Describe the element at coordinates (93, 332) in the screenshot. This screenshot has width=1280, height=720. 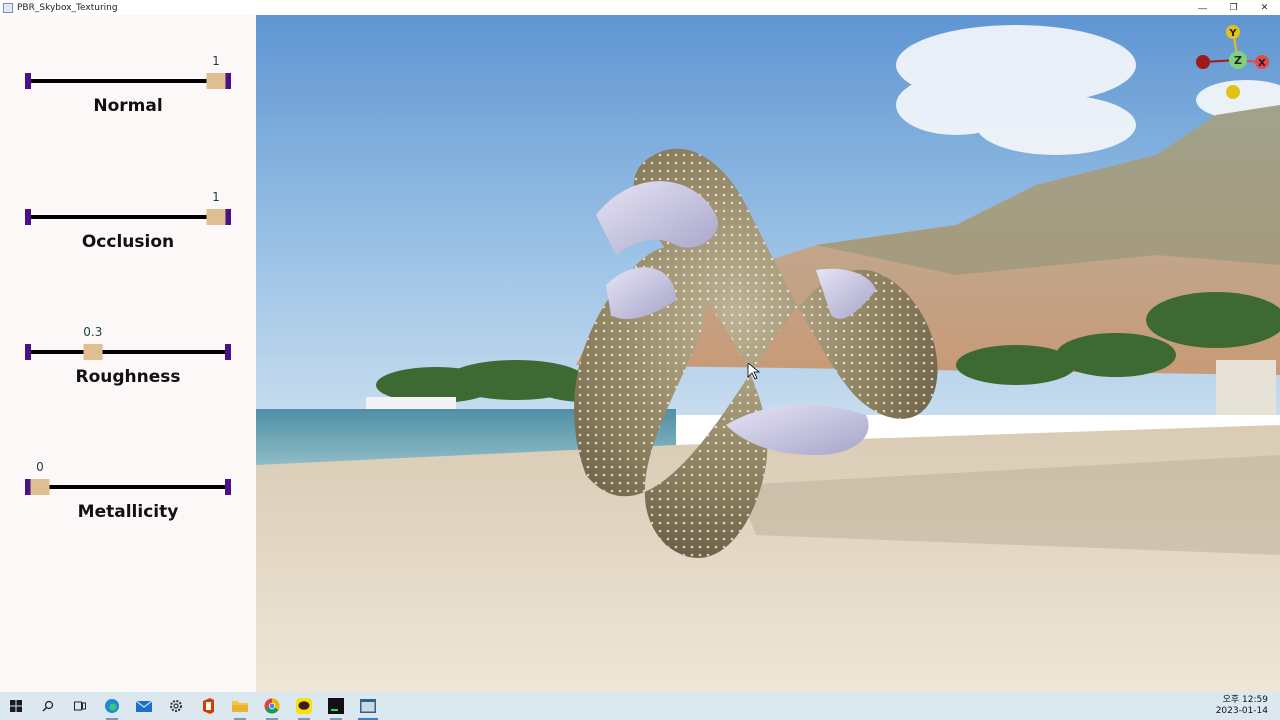
I see `roughness-value: 0.3` at that location.